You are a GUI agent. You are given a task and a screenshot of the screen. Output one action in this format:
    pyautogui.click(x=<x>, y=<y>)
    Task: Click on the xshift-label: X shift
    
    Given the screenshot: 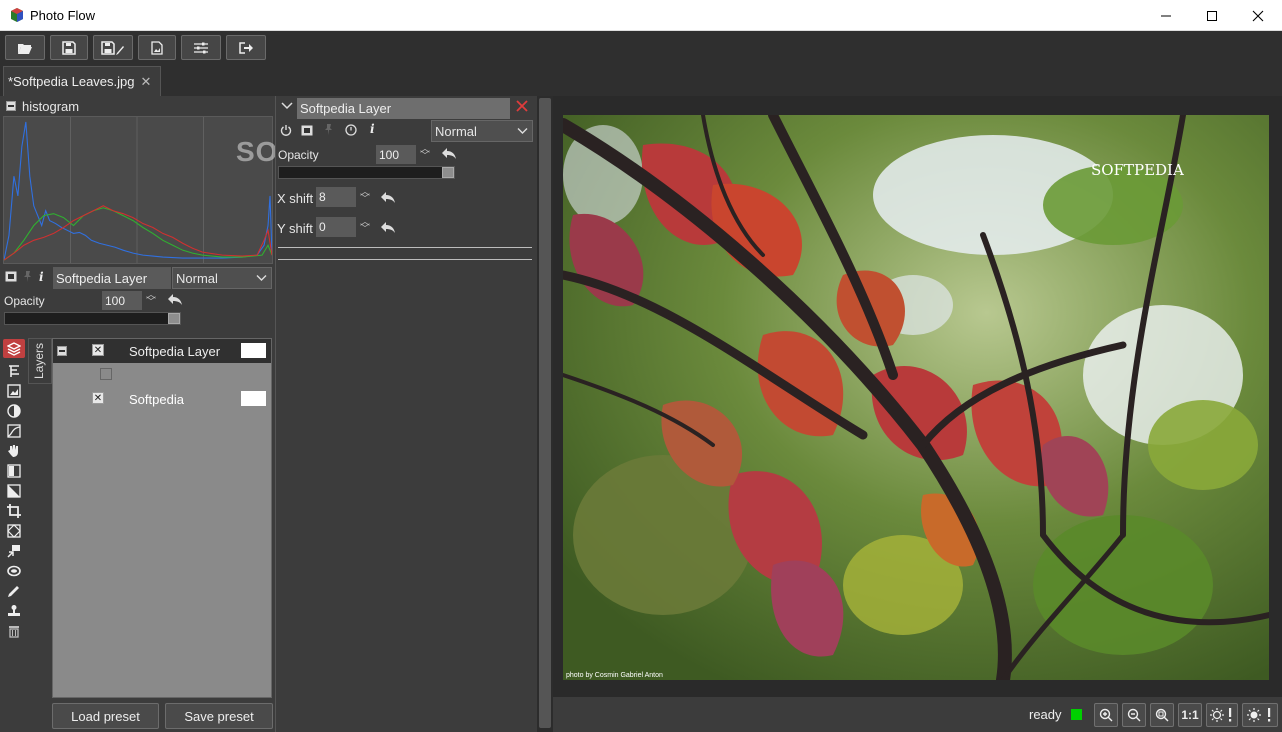 What is the action you would take?
    pyautogui.click(x=295, y=198)
    